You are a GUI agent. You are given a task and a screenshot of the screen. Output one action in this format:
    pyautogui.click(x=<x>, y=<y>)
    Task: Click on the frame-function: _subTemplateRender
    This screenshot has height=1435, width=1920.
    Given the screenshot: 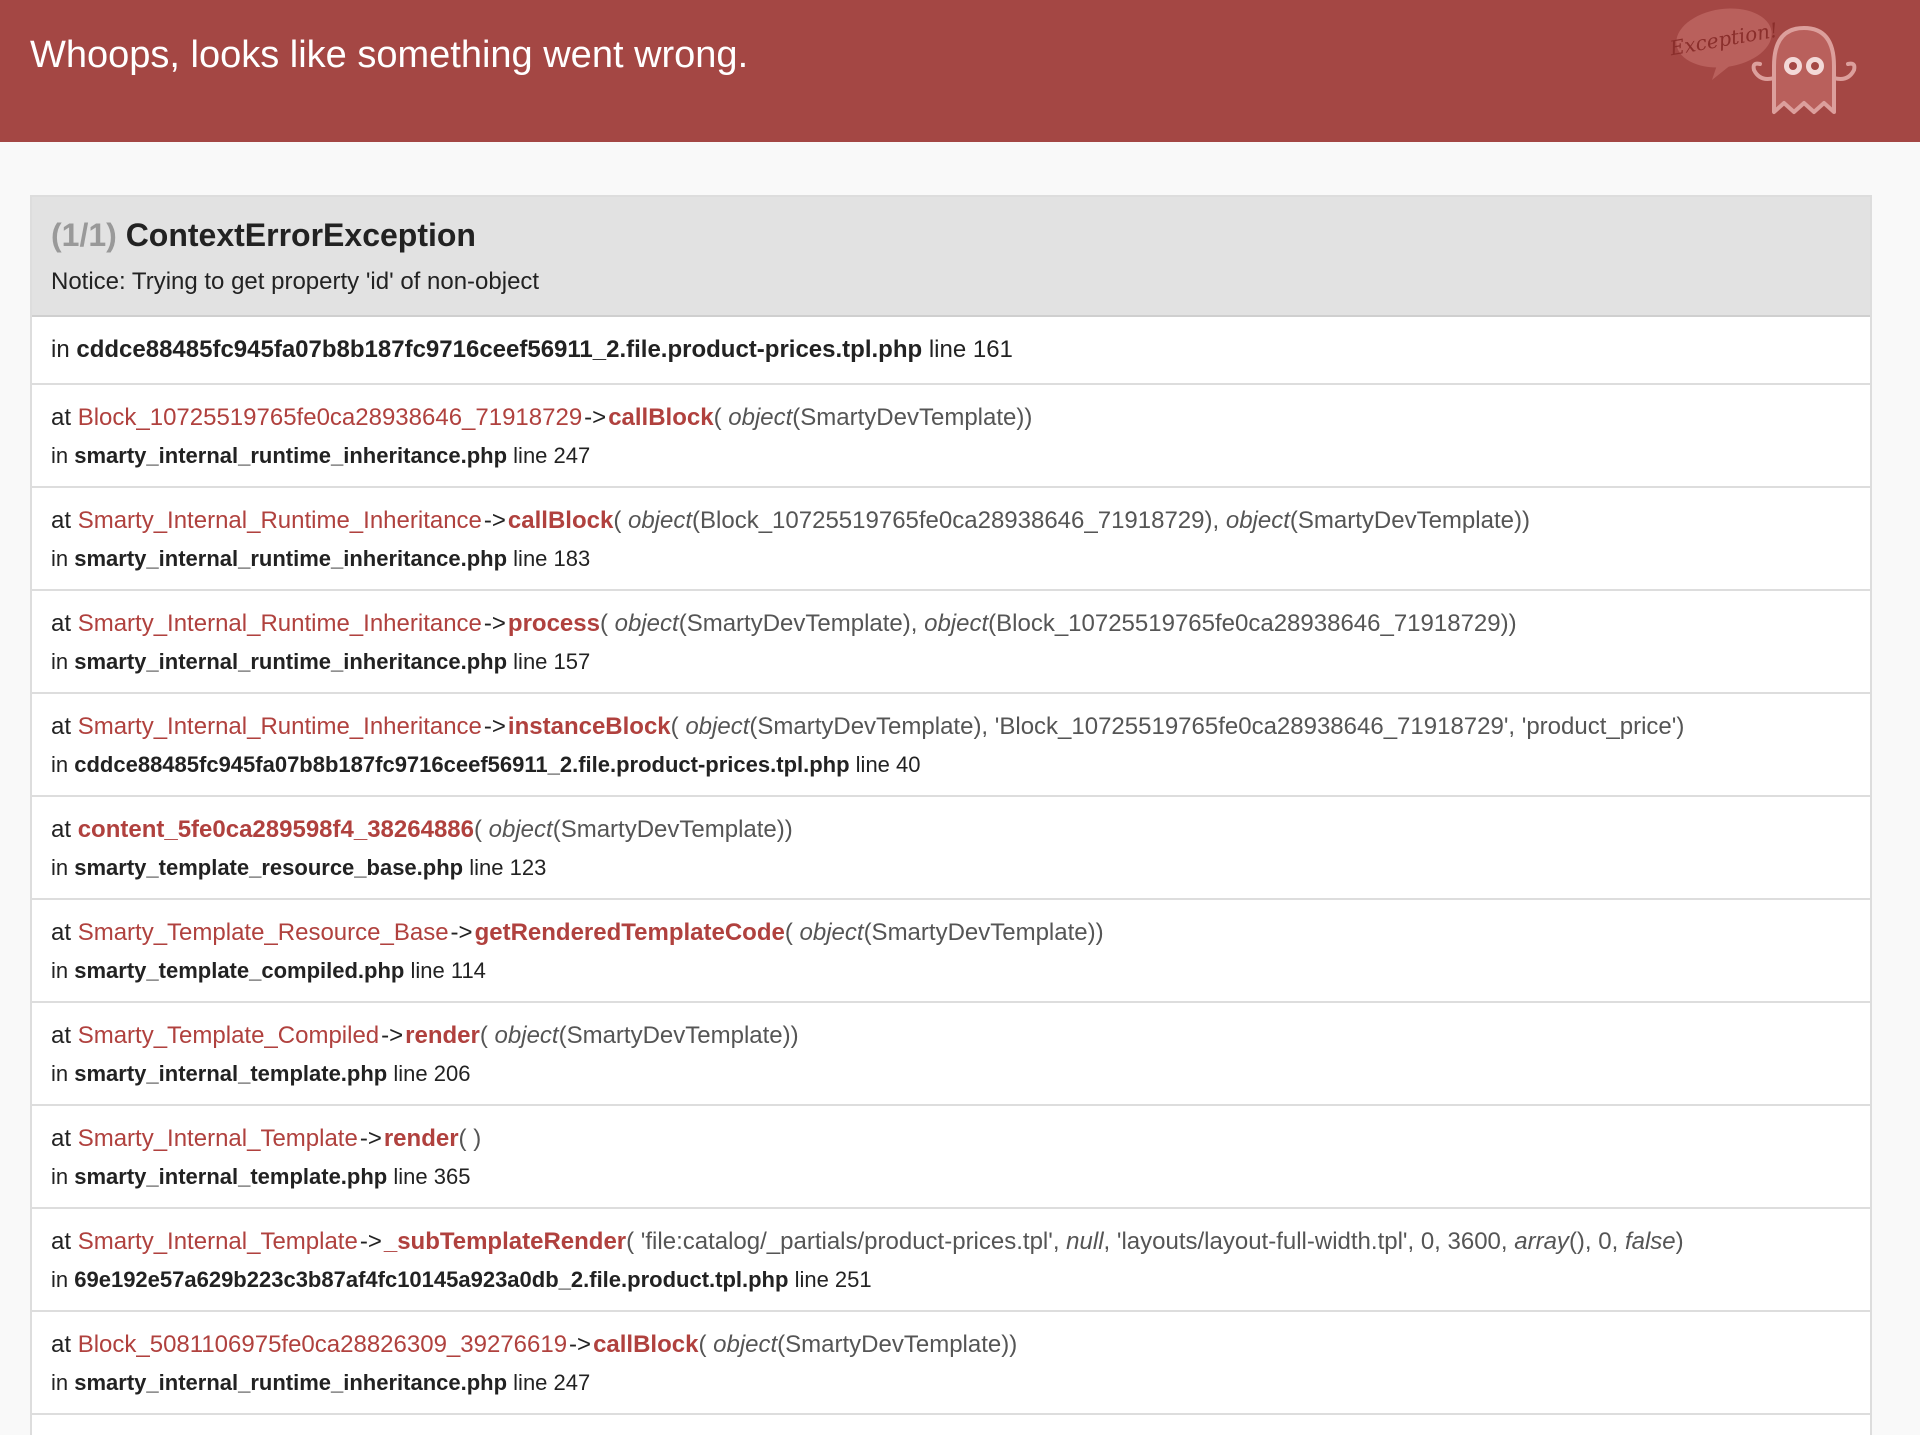 What is the action you would take?
    pyautogui.click(x=505, y=1241)
    